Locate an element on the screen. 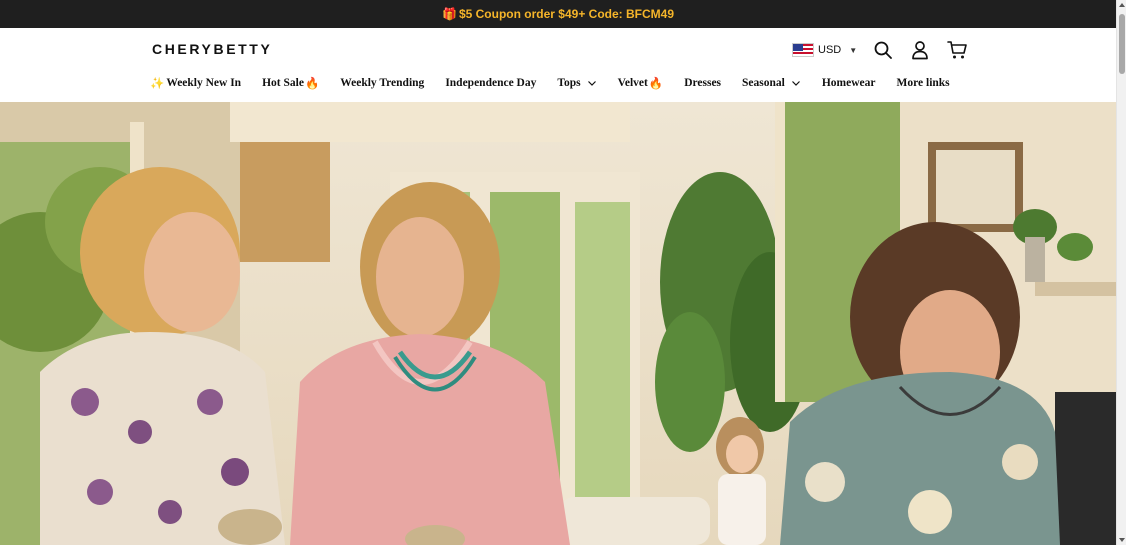 The image size is (1126, 545). nav-label: Weekly New In is located at coordinates (204, 83).